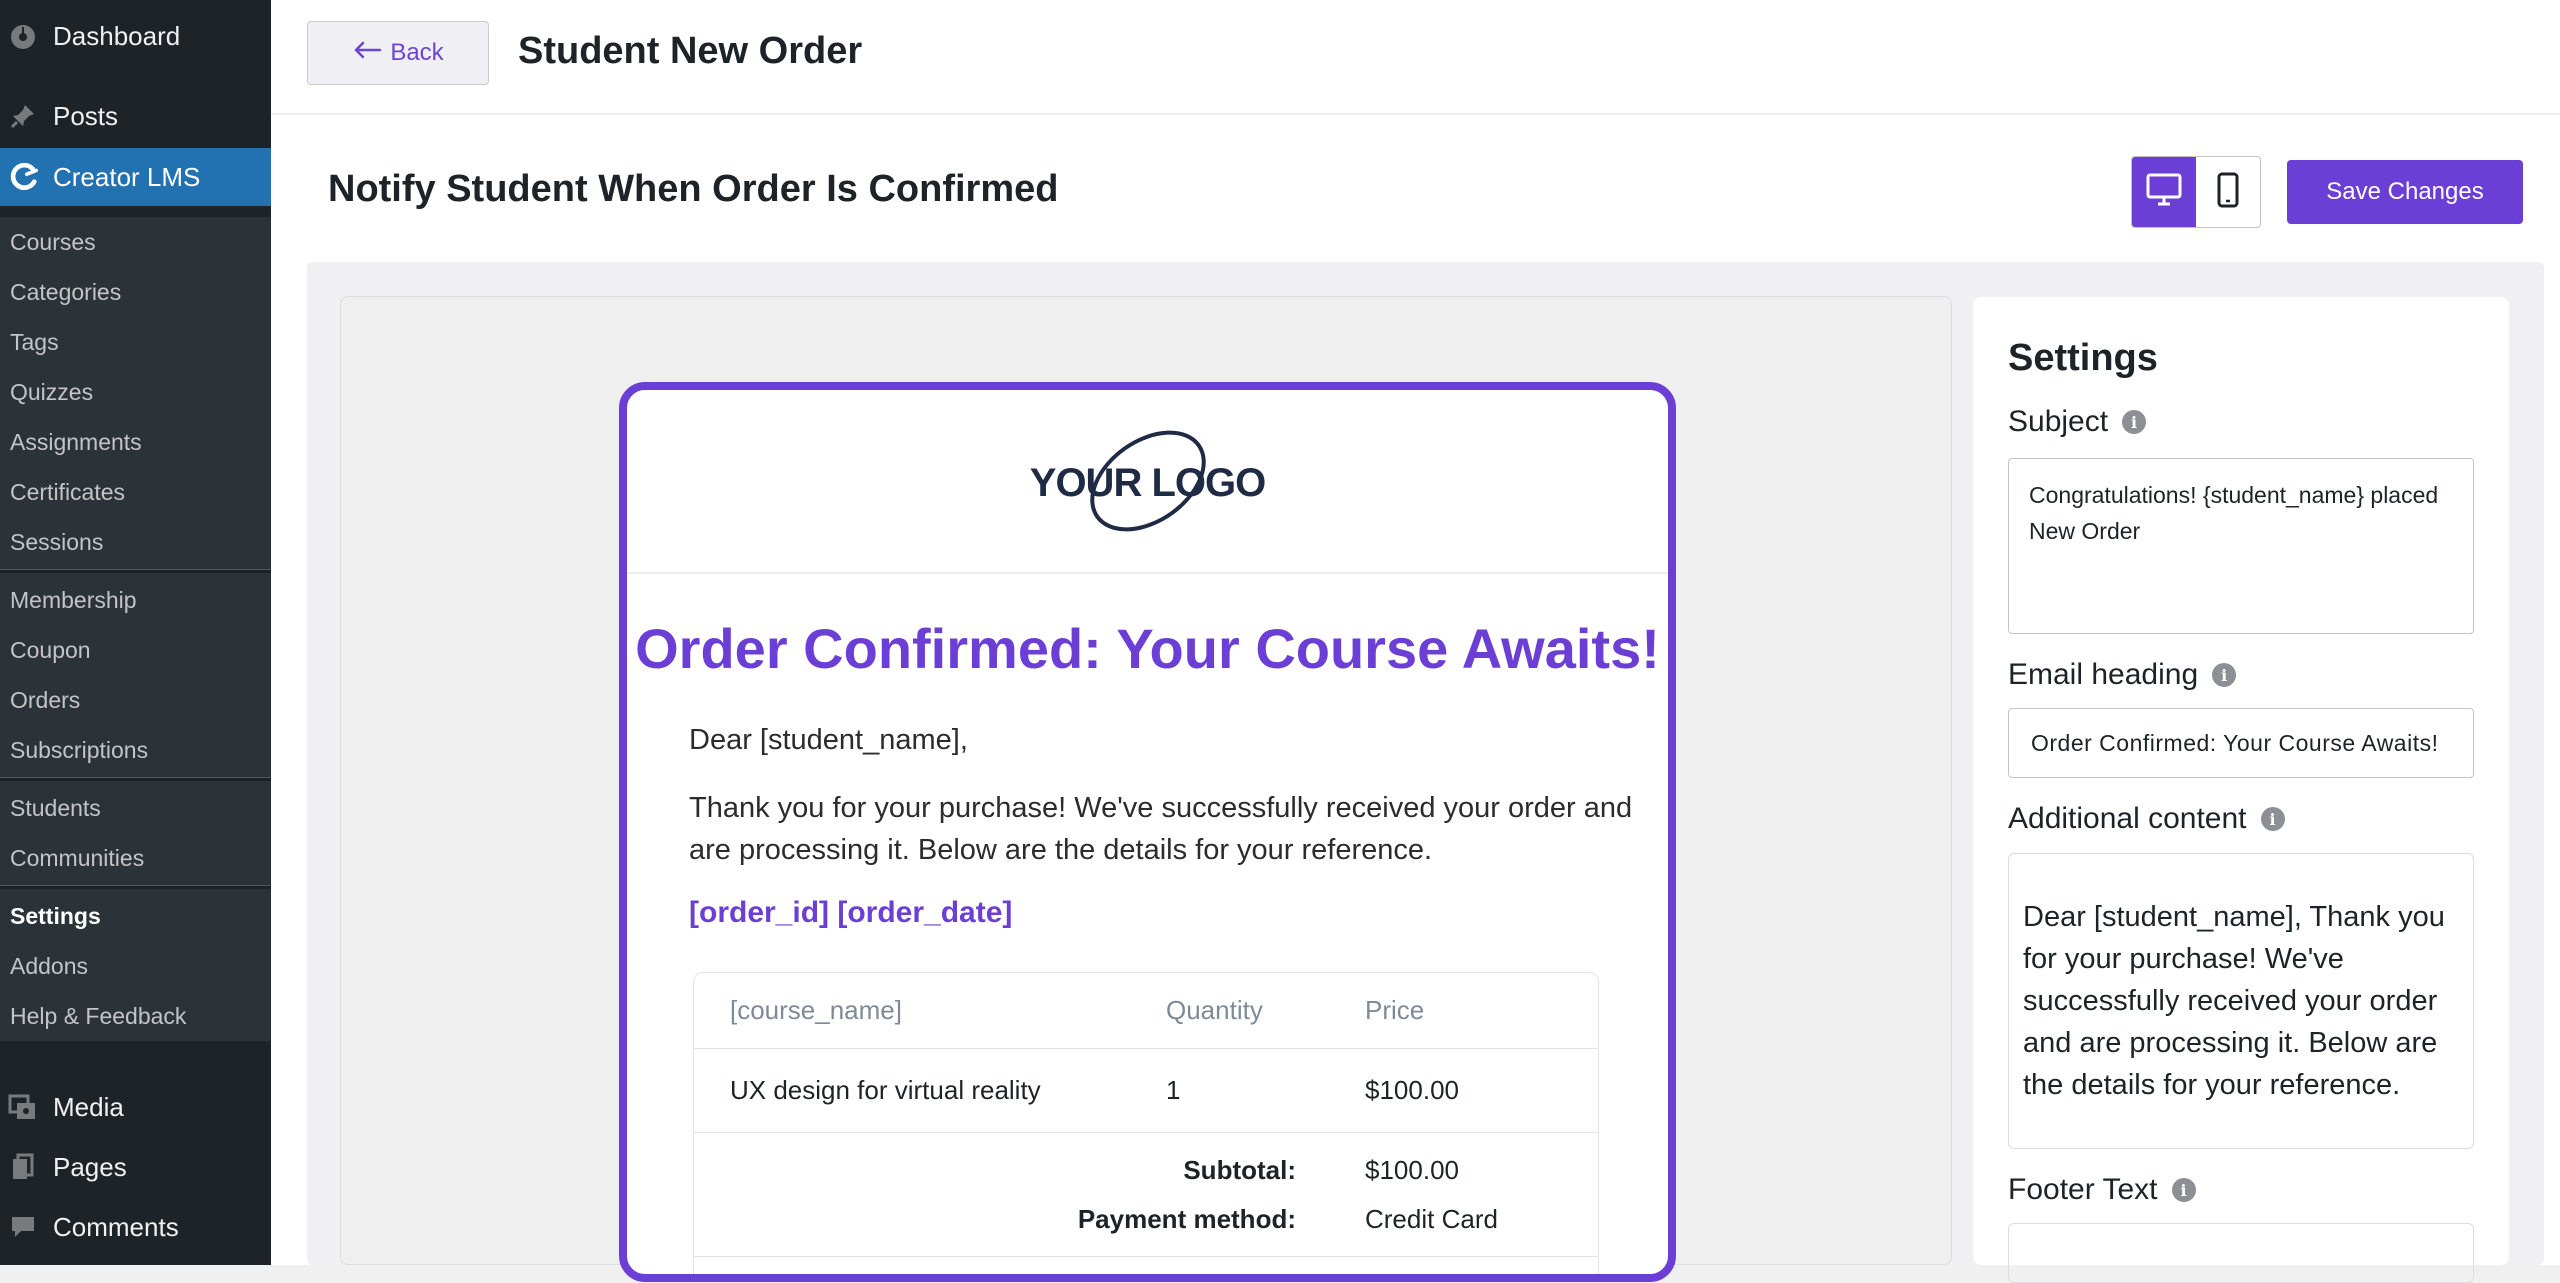 The width and height of the screenshot is (2560, 1283). Describe the element at coordinates (135, 916) in the screenshot. I see `submenu-item-settings: Settings` at that location.